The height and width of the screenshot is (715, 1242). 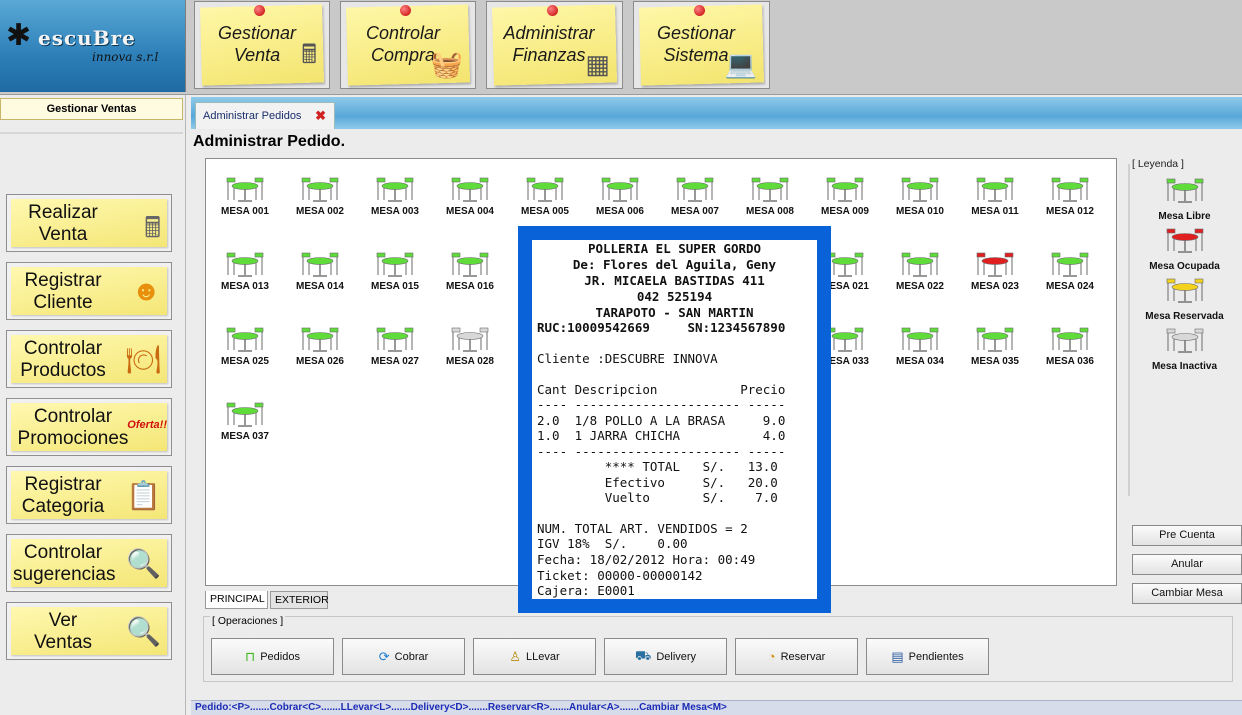 I want to click on top-menu-administrar-finanzas: Administrar Finanzas ▦, so click(x=554, y=45).